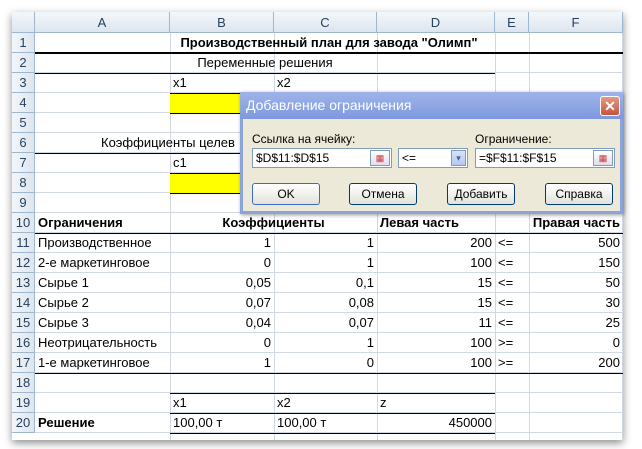 The image size is (642, 449). I want to click on row-header-3: 3, so click(23, 83).